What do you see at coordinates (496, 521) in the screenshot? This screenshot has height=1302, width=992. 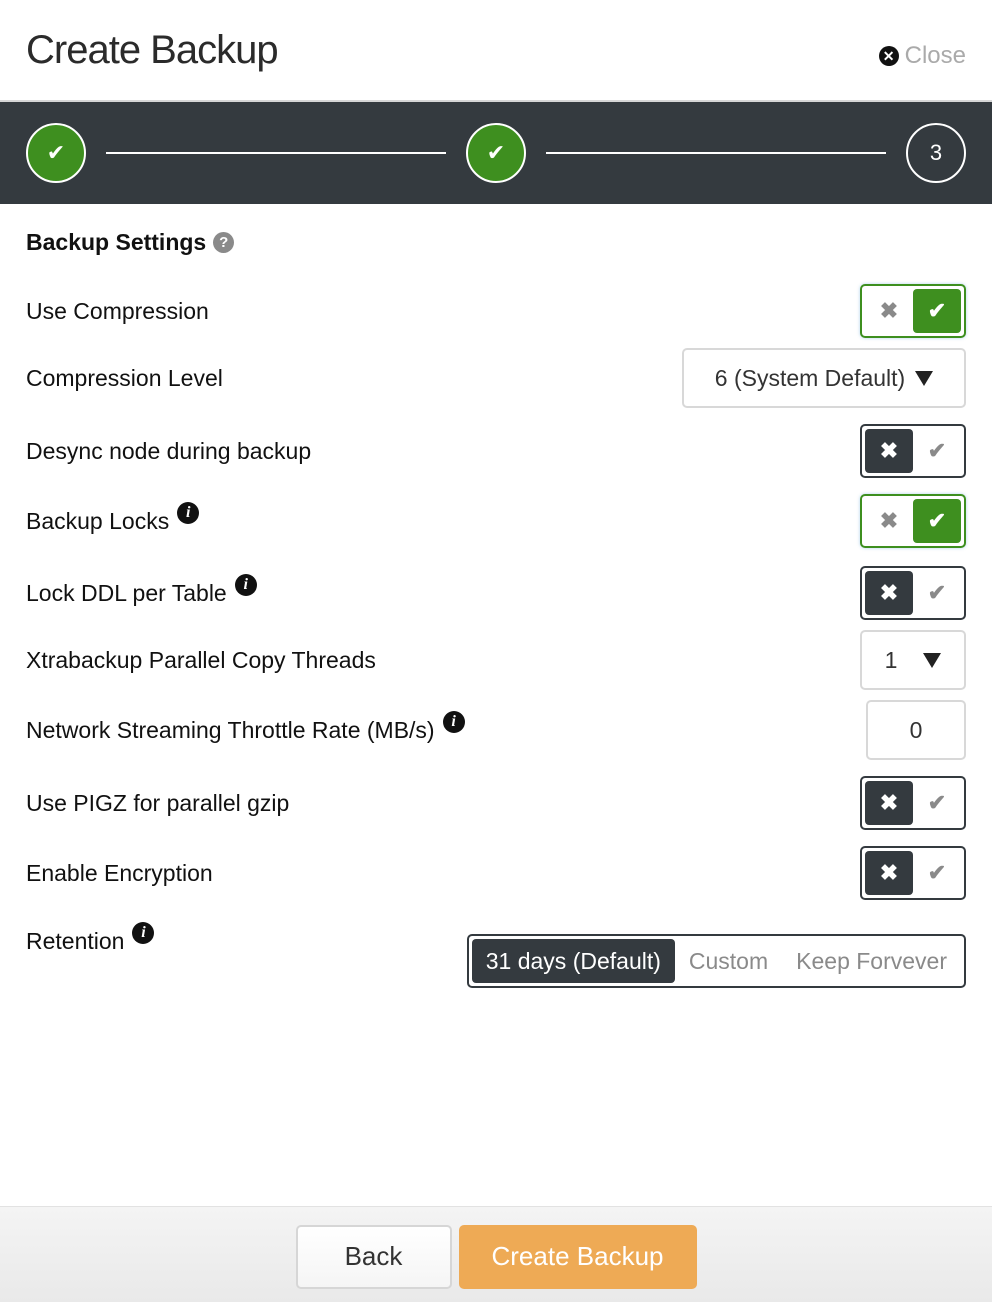 I see `setting-backup-locks: Backup Locks i ✖ ✔` at bounding box center [496, 521].